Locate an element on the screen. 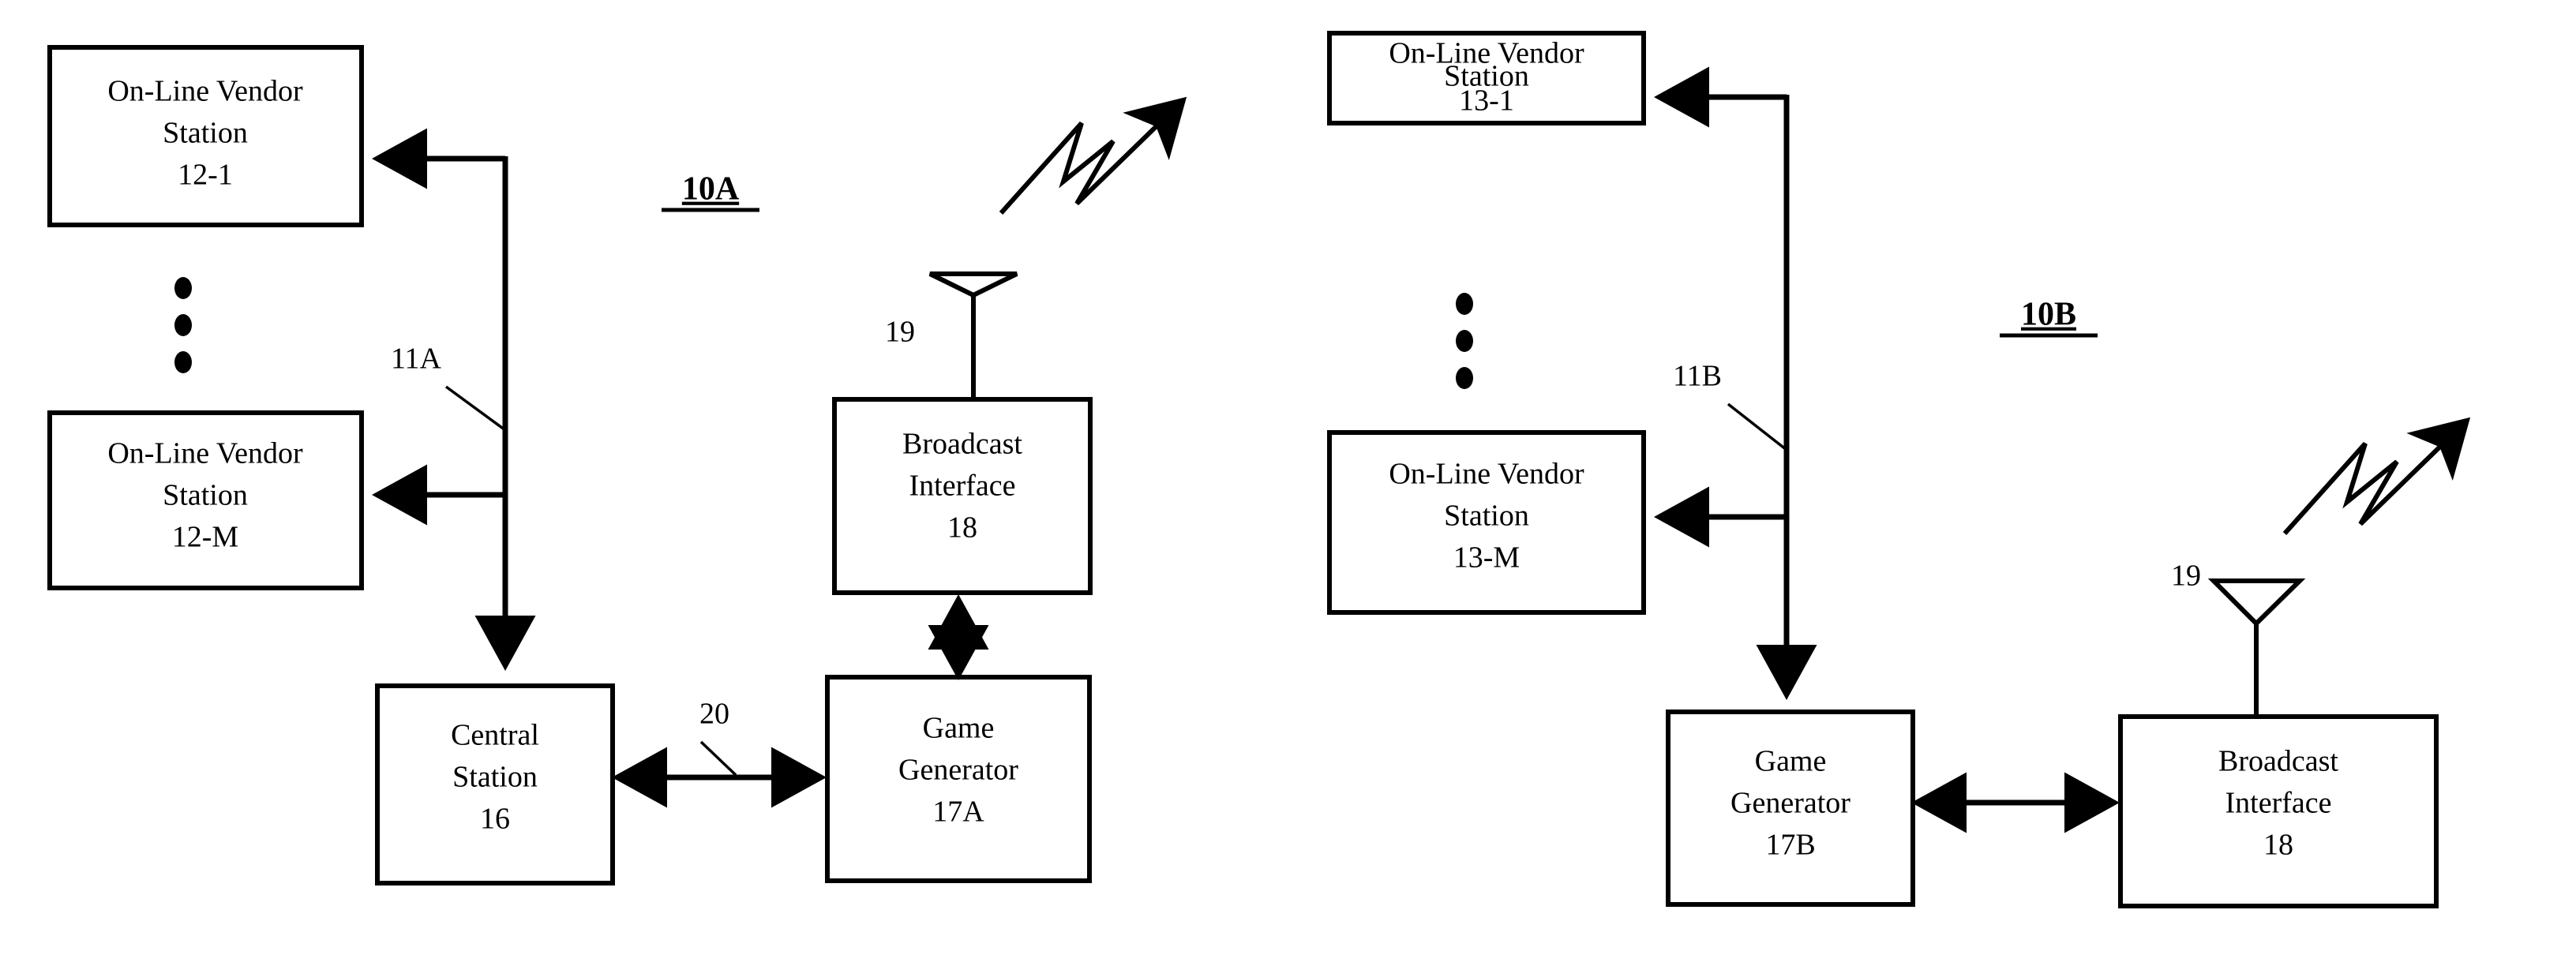  bus-11b-connector: 11B is located at coordinates (1736, 383).